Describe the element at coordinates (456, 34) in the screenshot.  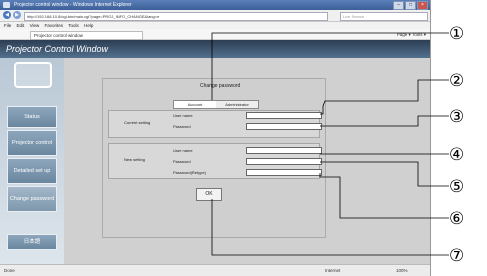
I see `callout-1: ①` at that location.